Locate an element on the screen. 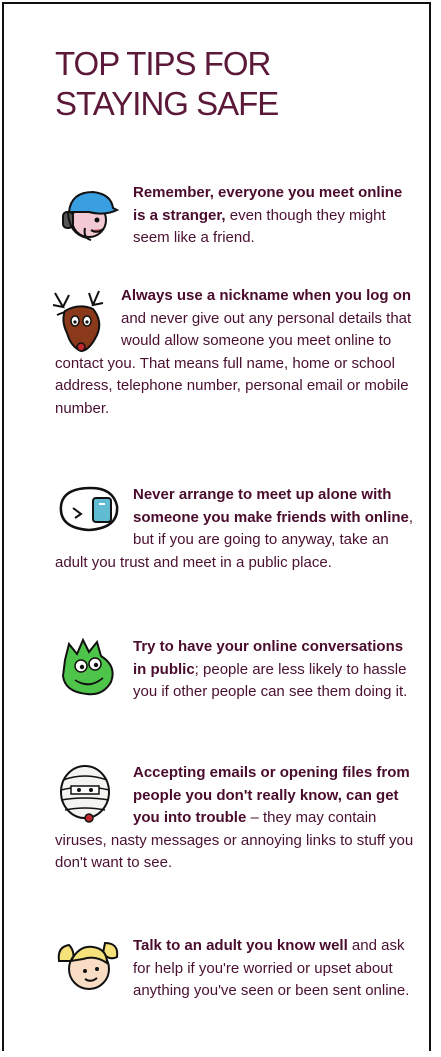  cap-character-icon is located at coordinates (90, 215).